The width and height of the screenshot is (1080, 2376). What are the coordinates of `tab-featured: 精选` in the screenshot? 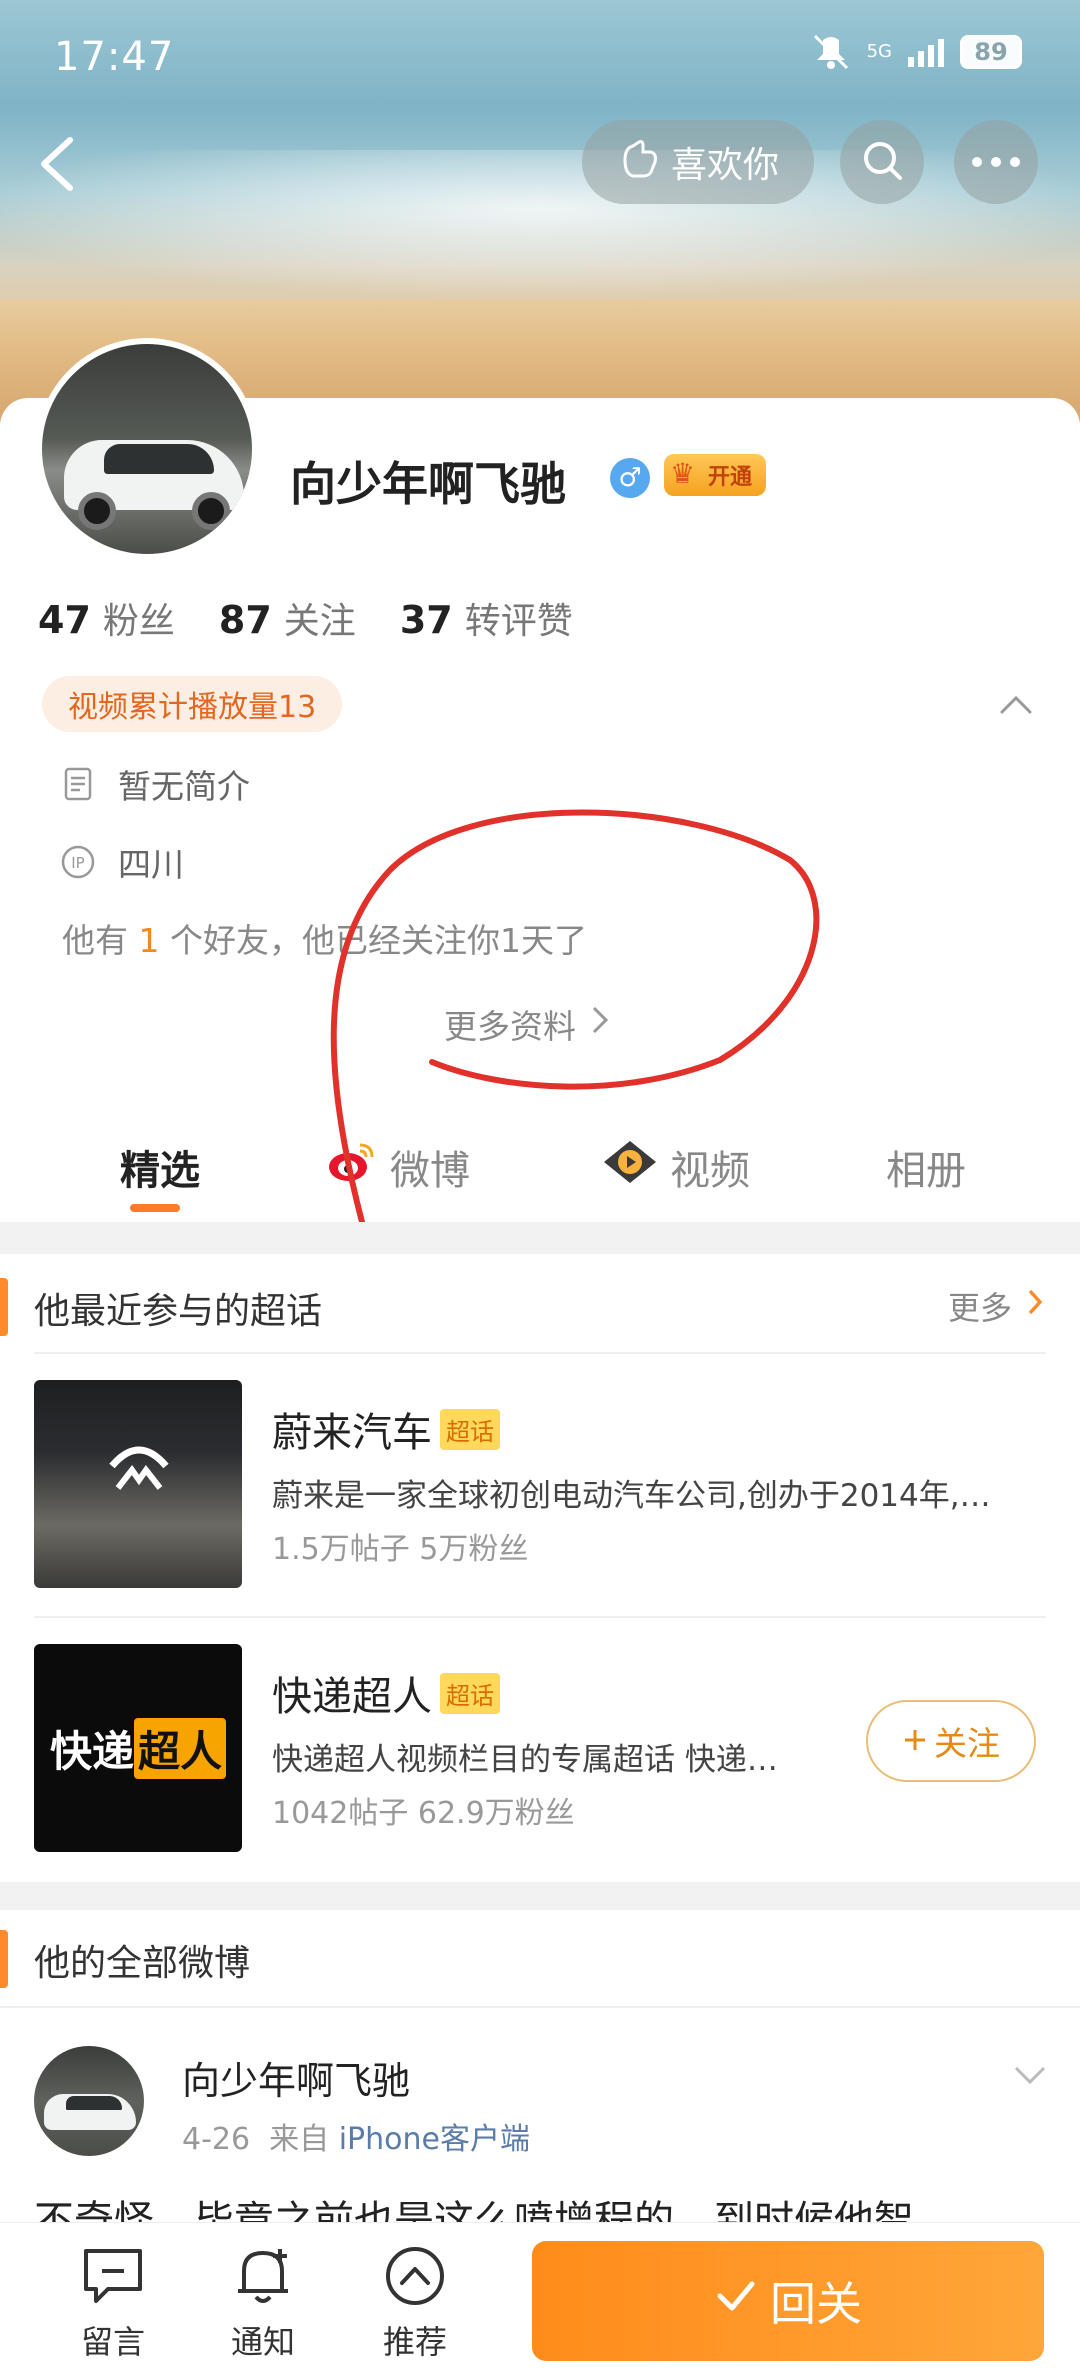 It's located at (160, 1167).